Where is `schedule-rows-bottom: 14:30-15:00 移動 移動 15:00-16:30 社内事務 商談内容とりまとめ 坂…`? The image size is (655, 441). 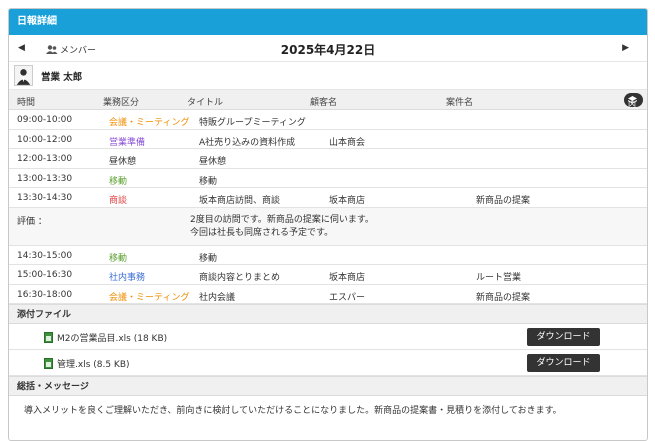 schedule-rows-bottom: 14:30-15:00 移動 移動 15:00-16:30 社内事務 商談内容とりまとめ 坂… is located at coordinates (328, 275).